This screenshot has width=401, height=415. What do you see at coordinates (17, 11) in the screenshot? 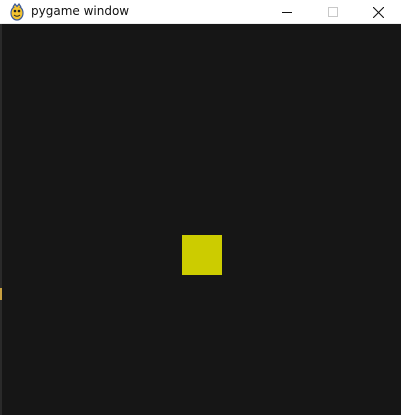
I see `pygame-snake-icon` at bounding box center [17, 11].